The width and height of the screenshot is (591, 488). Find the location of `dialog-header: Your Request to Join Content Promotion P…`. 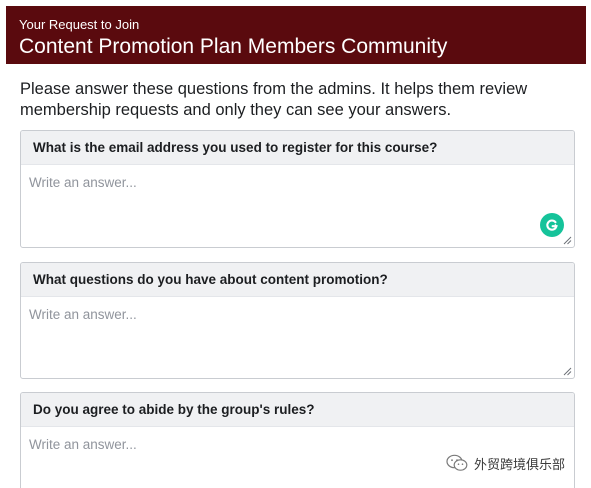

dialog-header: Your Request to Join Content Promotion P… is located at coordinates (296, 35).